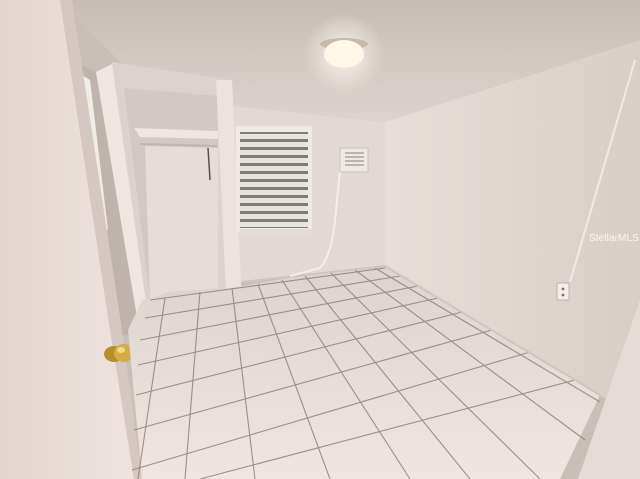  I want to click on window-sill, so click(276, 232).